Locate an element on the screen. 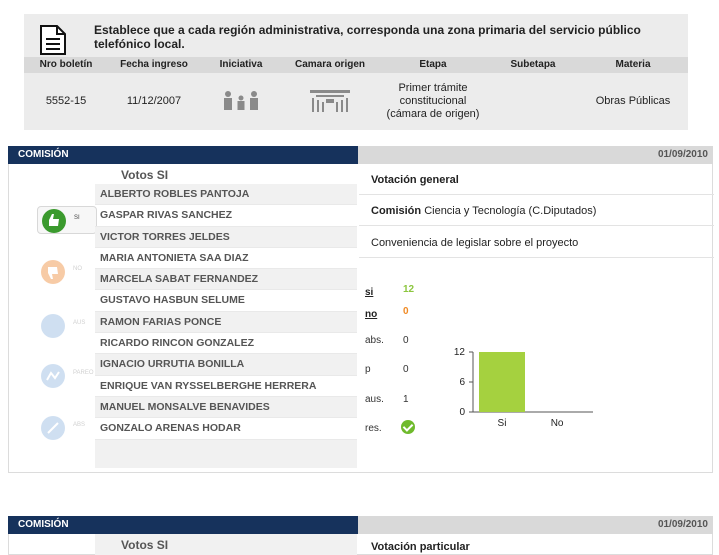 Image resolution: width=719 pixels, height=555 pixels. thumbs-down-icon is located at coordinates (53, 272).